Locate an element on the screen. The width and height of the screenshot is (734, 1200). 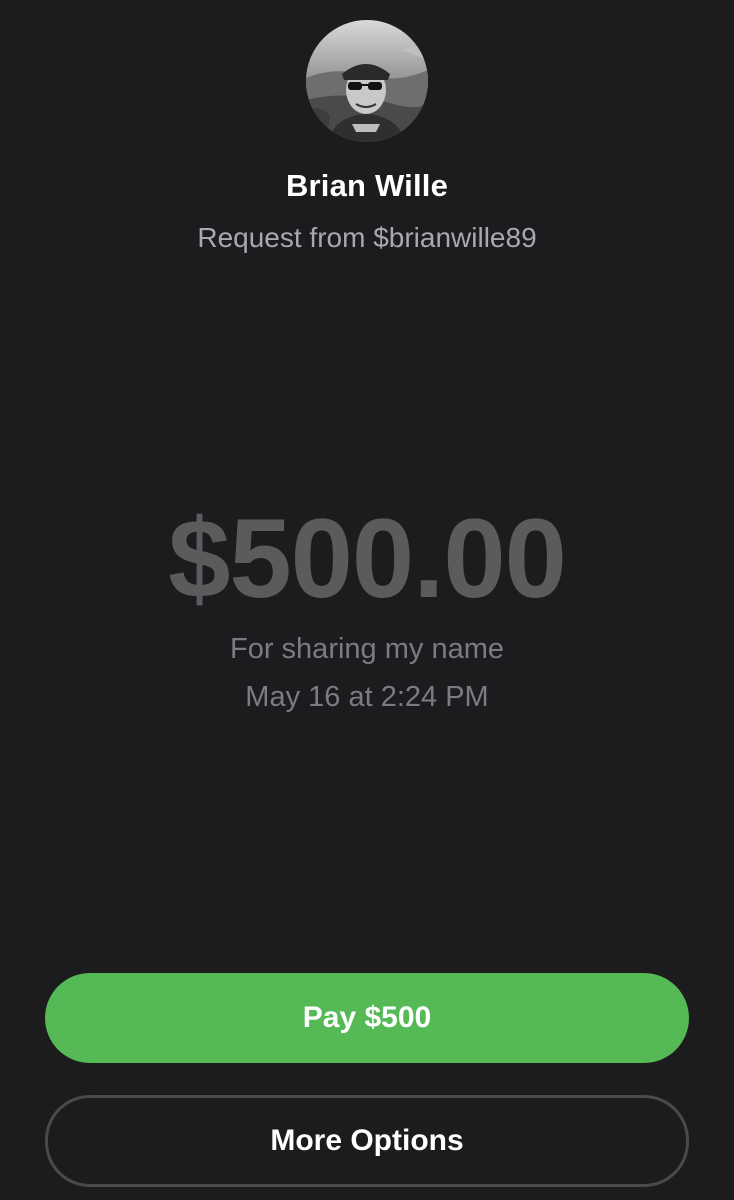
avatar is located at coordinates (367, 81).